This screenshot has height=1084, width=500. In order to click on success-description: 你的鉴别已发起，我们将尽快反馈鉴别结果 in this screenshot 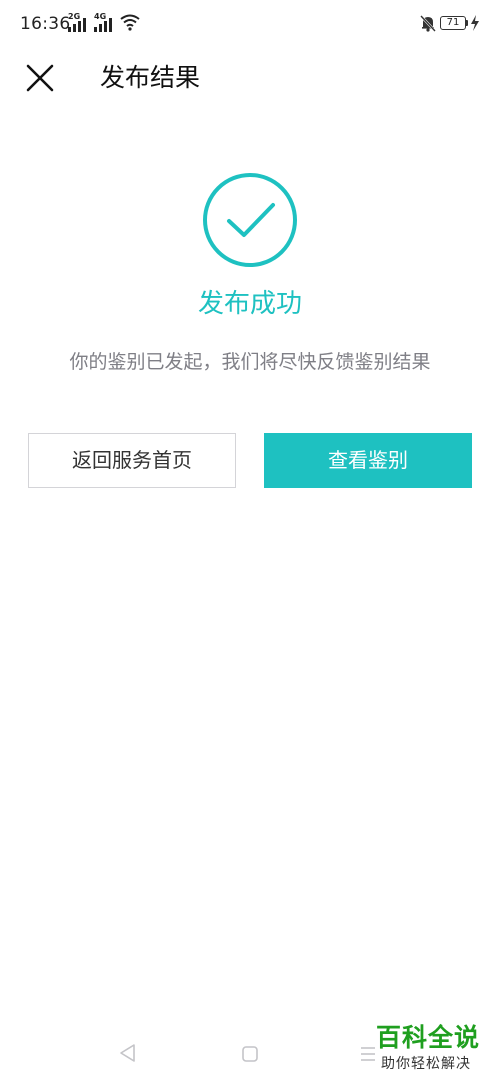, I will do `click(250, 362)`.